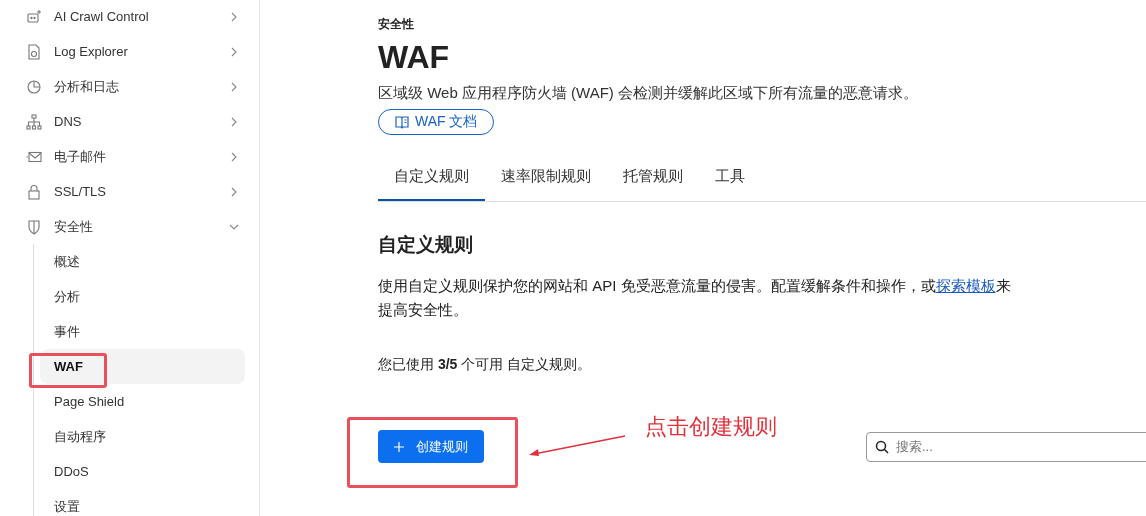 The image size is (1146, 516). I want to click on tab: 速率限制规则, so click(546, 184).